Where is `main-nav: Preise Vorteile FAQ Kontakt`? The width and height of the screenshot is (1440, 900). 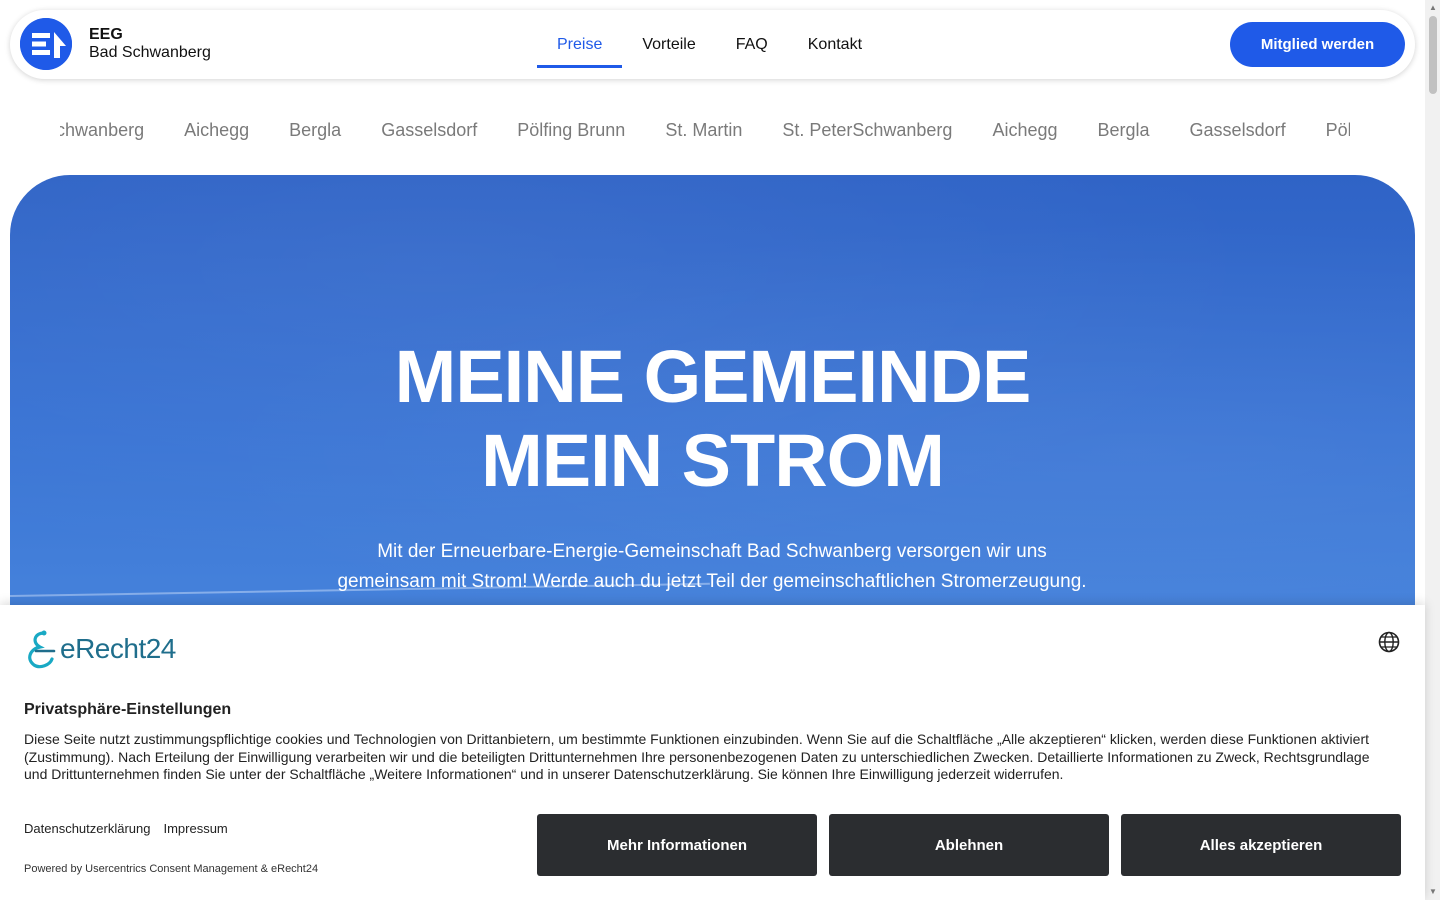 main-nav: Preise Vorteile FAQ Kontakt is located at coordinates (709, 44).